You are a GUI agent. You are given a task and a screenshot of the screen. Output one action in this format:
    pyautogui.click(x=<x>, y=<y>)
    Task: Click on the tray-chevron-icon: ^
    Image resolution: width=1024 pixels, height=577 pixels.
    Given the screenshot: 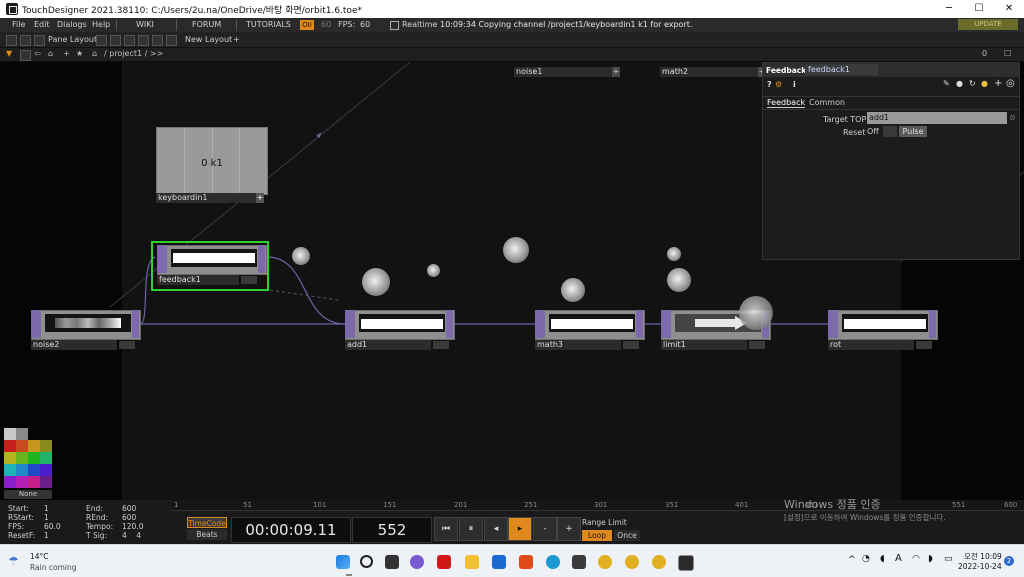 What is the action you would take?
    pyautogui.click(x=852, y=560)
    